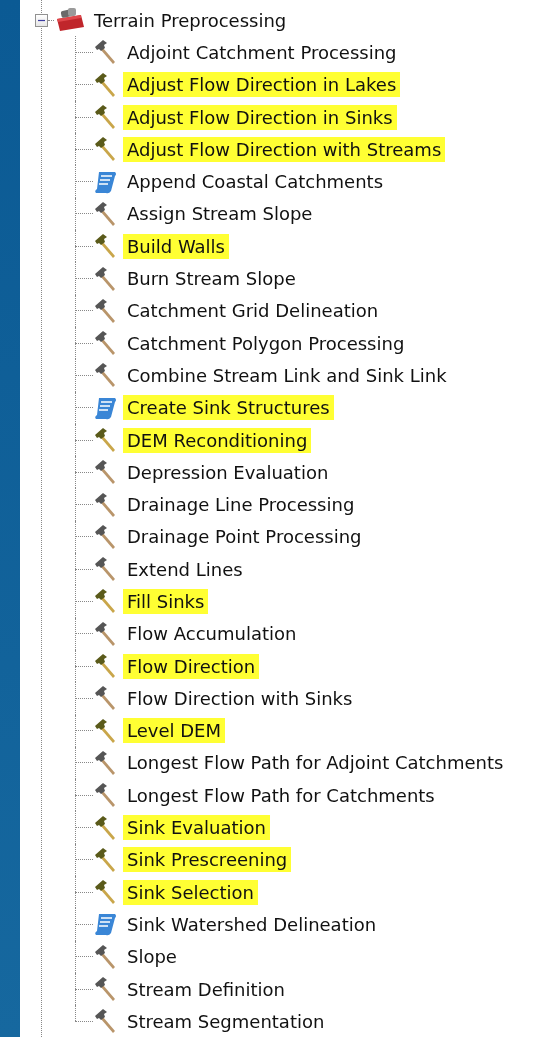 The height and width of the screenshot is (1037, 544). What do you see at coordinates (212, 634) in the screenshot?
I see `tool-item: Flow Accumulation` at bounding box center [212, 634].